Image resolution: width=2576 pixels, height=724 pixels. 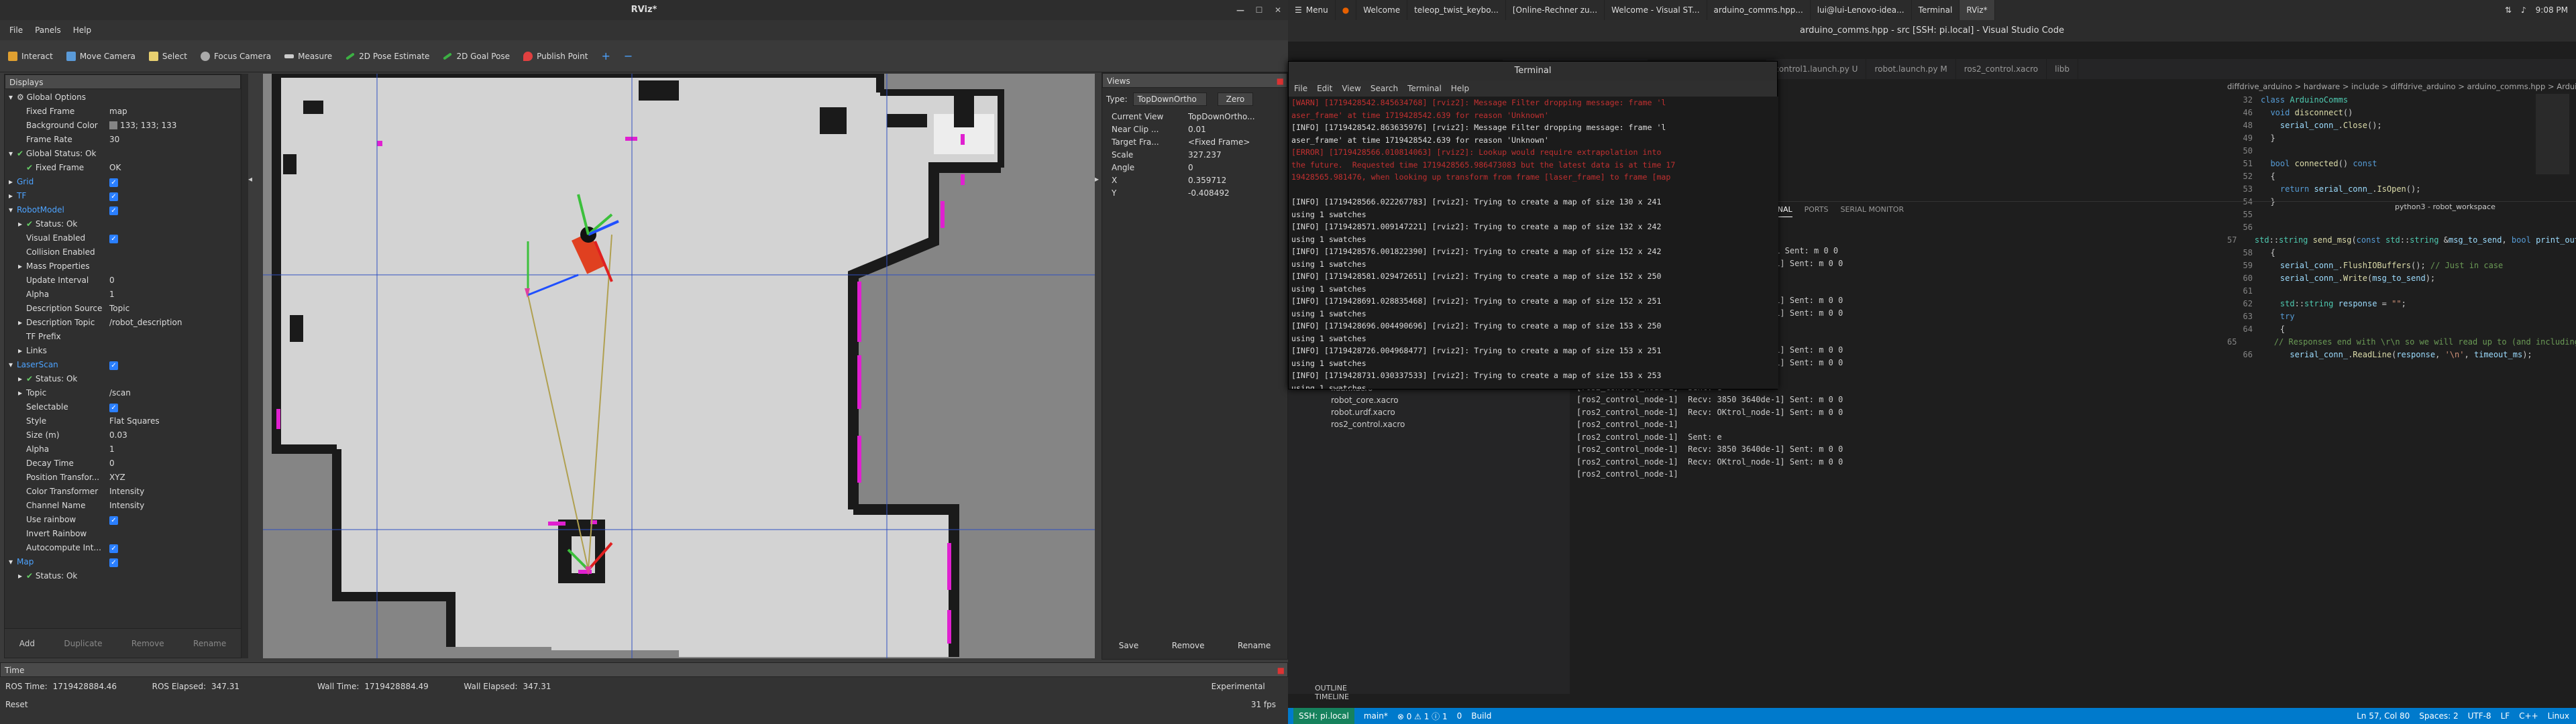 I want to click on display-property-value: Topic, so click(x=170, y=309).